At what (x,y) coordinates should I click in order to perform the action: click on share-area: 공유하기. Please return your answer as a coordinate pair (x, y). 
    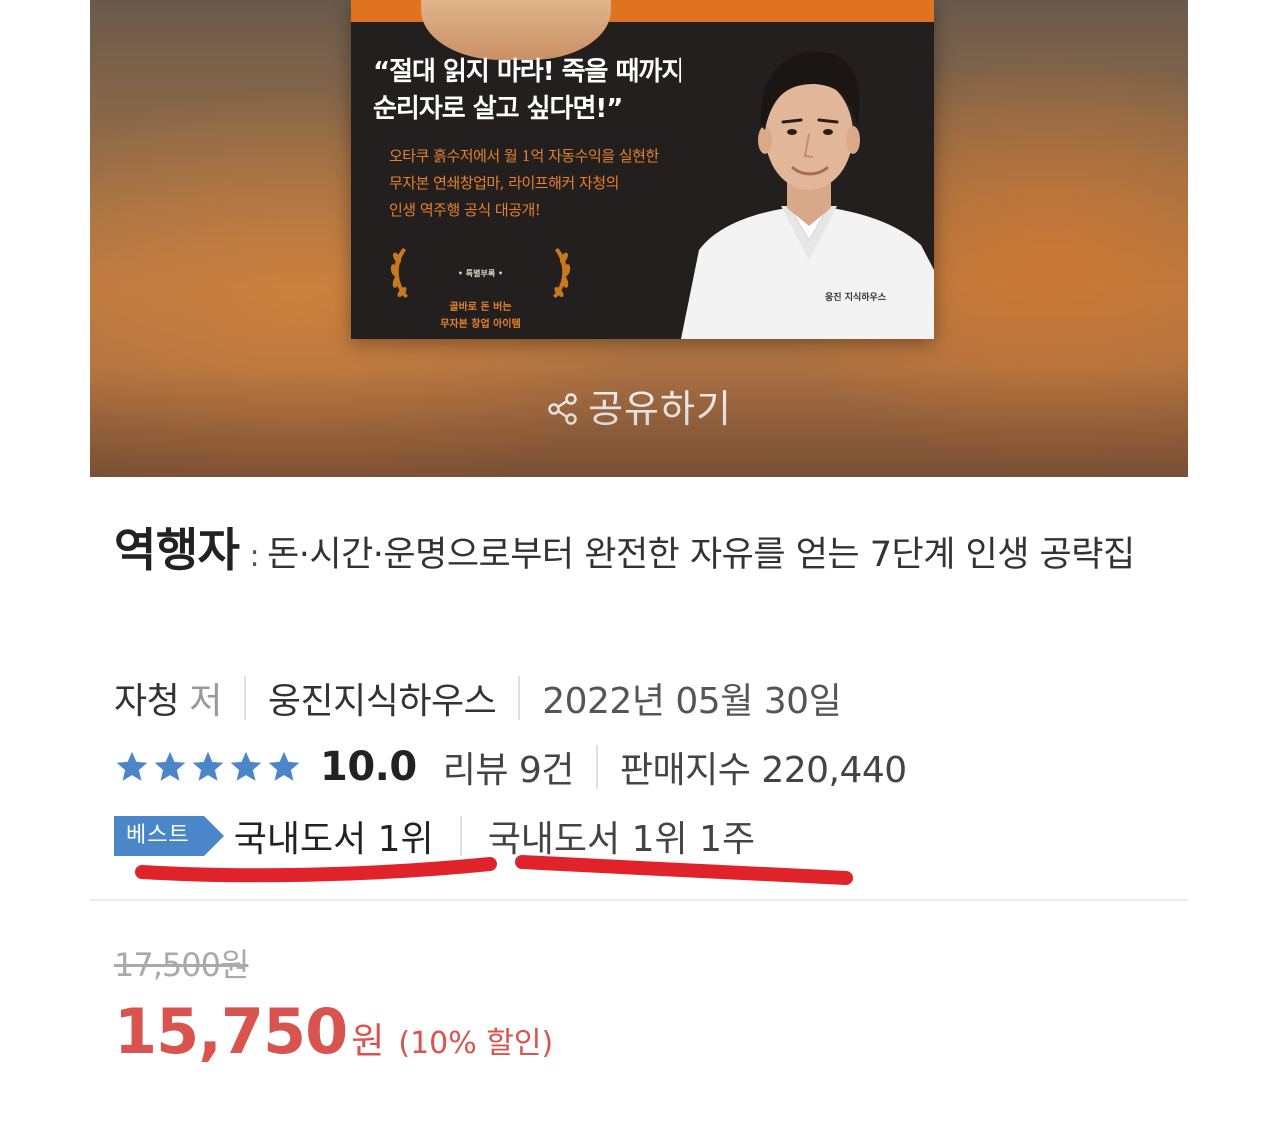
    Looking at the image, I should click on (639, 411).